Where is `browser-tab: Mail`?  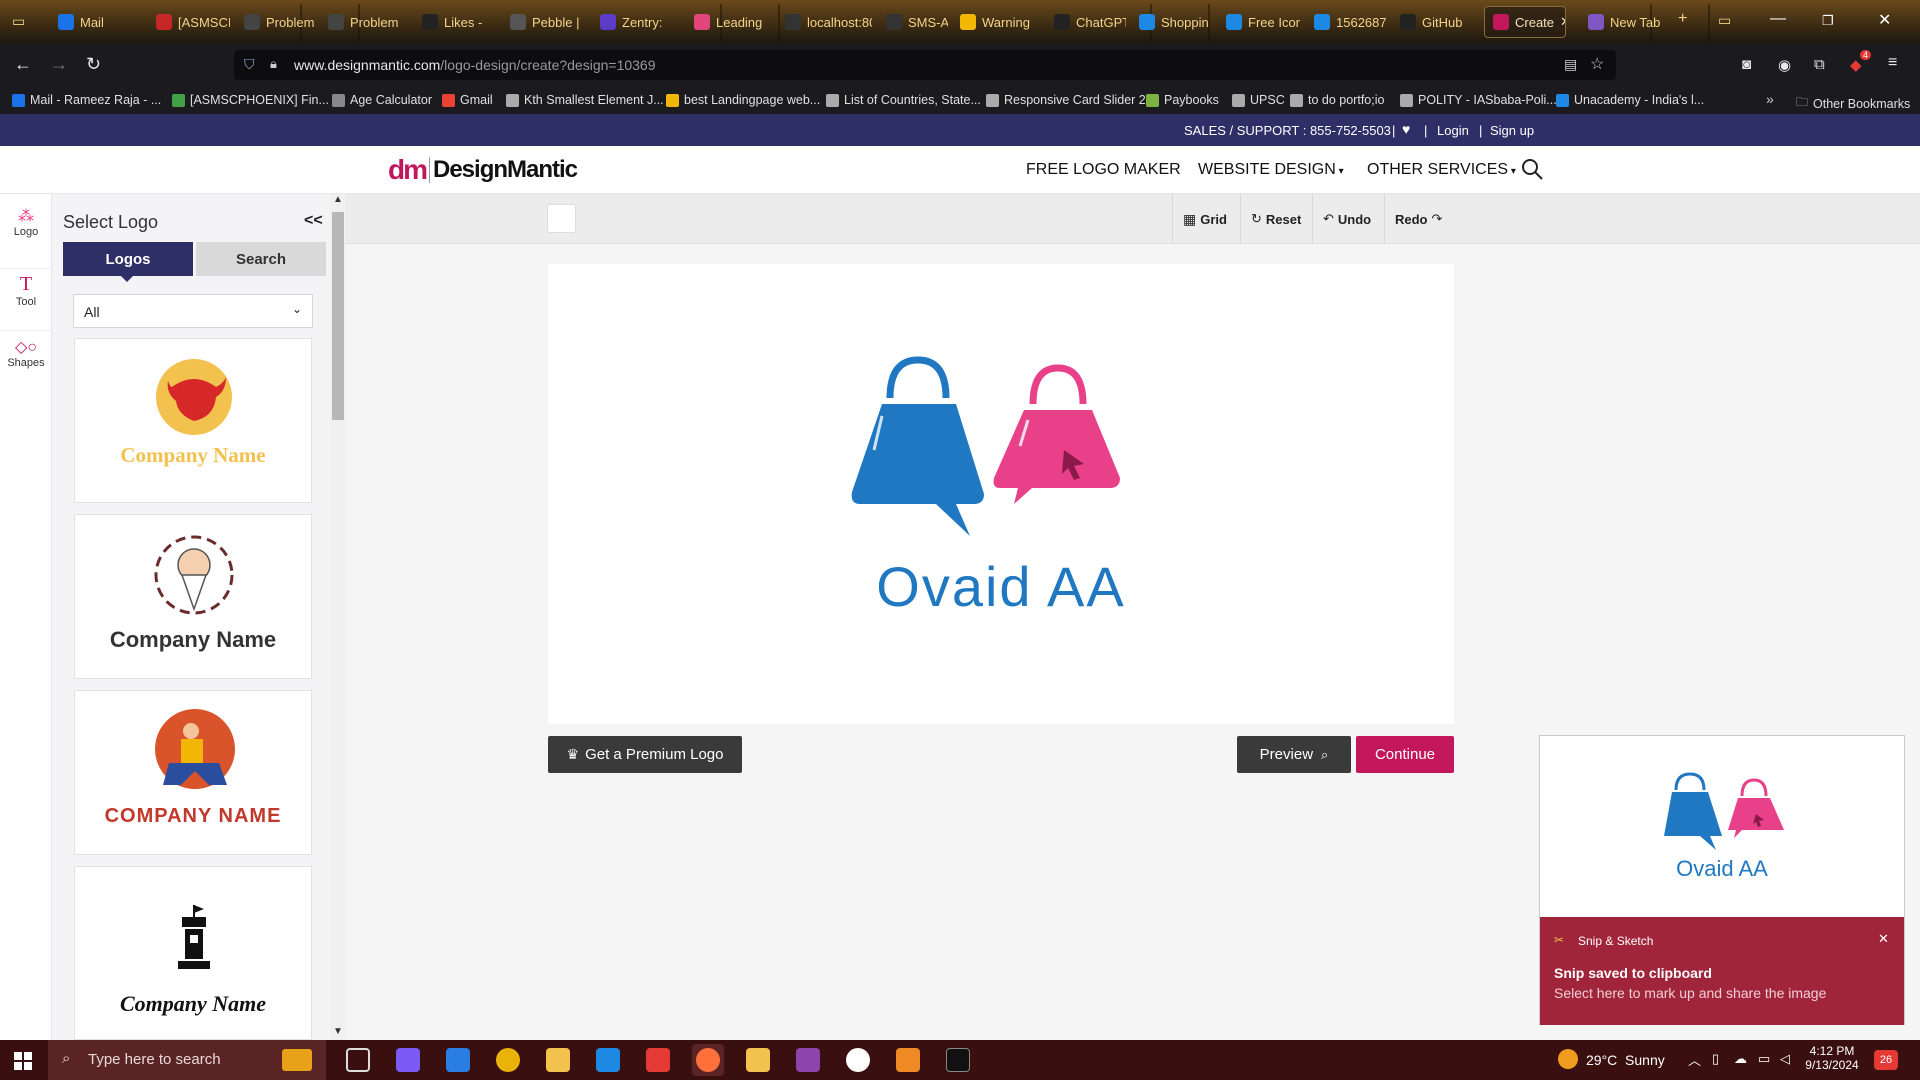
browser-tab: Mail is located at coordinates (95, 22).